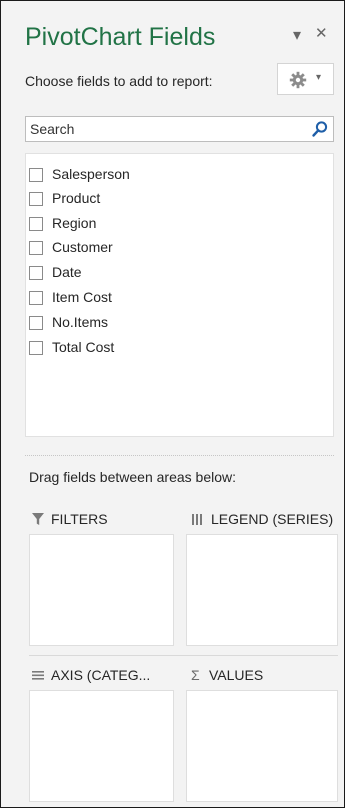 The height and width of the screenshot is (808, 345). I want to click on field-item-date: Date, so click(178, 274).